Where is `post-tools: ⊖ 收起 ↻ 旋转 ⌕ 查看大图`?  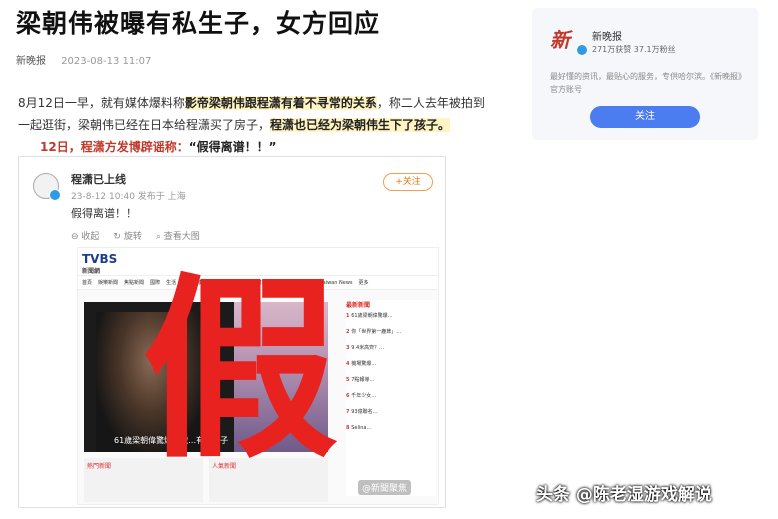 post-tools: ⊖ 收起 ↻ 旋转 ⌕ 查看大图 is located at coordinates (135, 235).